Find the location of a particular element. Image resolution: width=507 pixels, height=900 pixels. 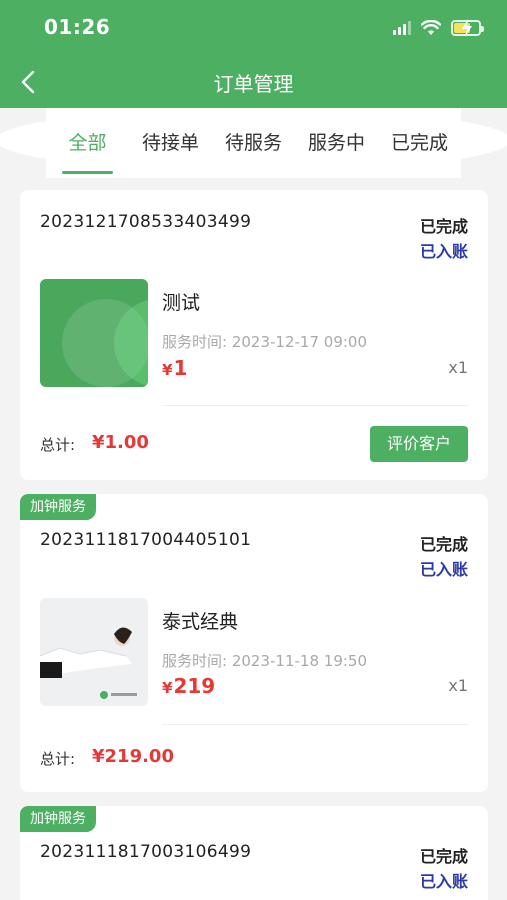

tab-all: 全部 is located at coordinates (87, 143).